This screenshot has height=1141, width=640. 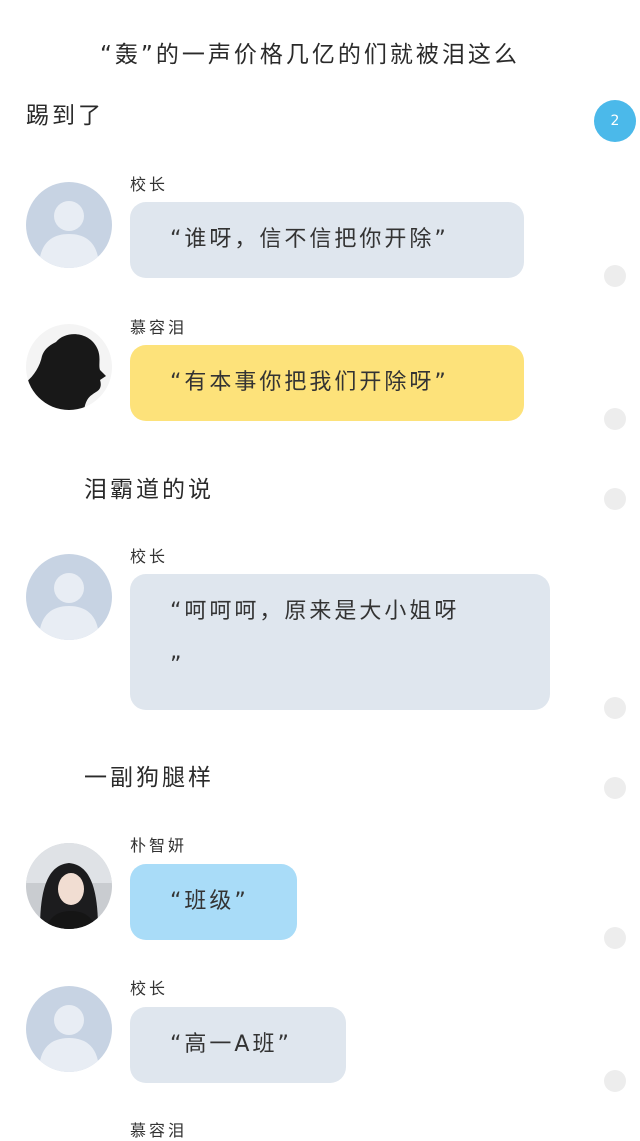 I want to click on message-bubble: “高一A班”, so click(x=238, y=1045).